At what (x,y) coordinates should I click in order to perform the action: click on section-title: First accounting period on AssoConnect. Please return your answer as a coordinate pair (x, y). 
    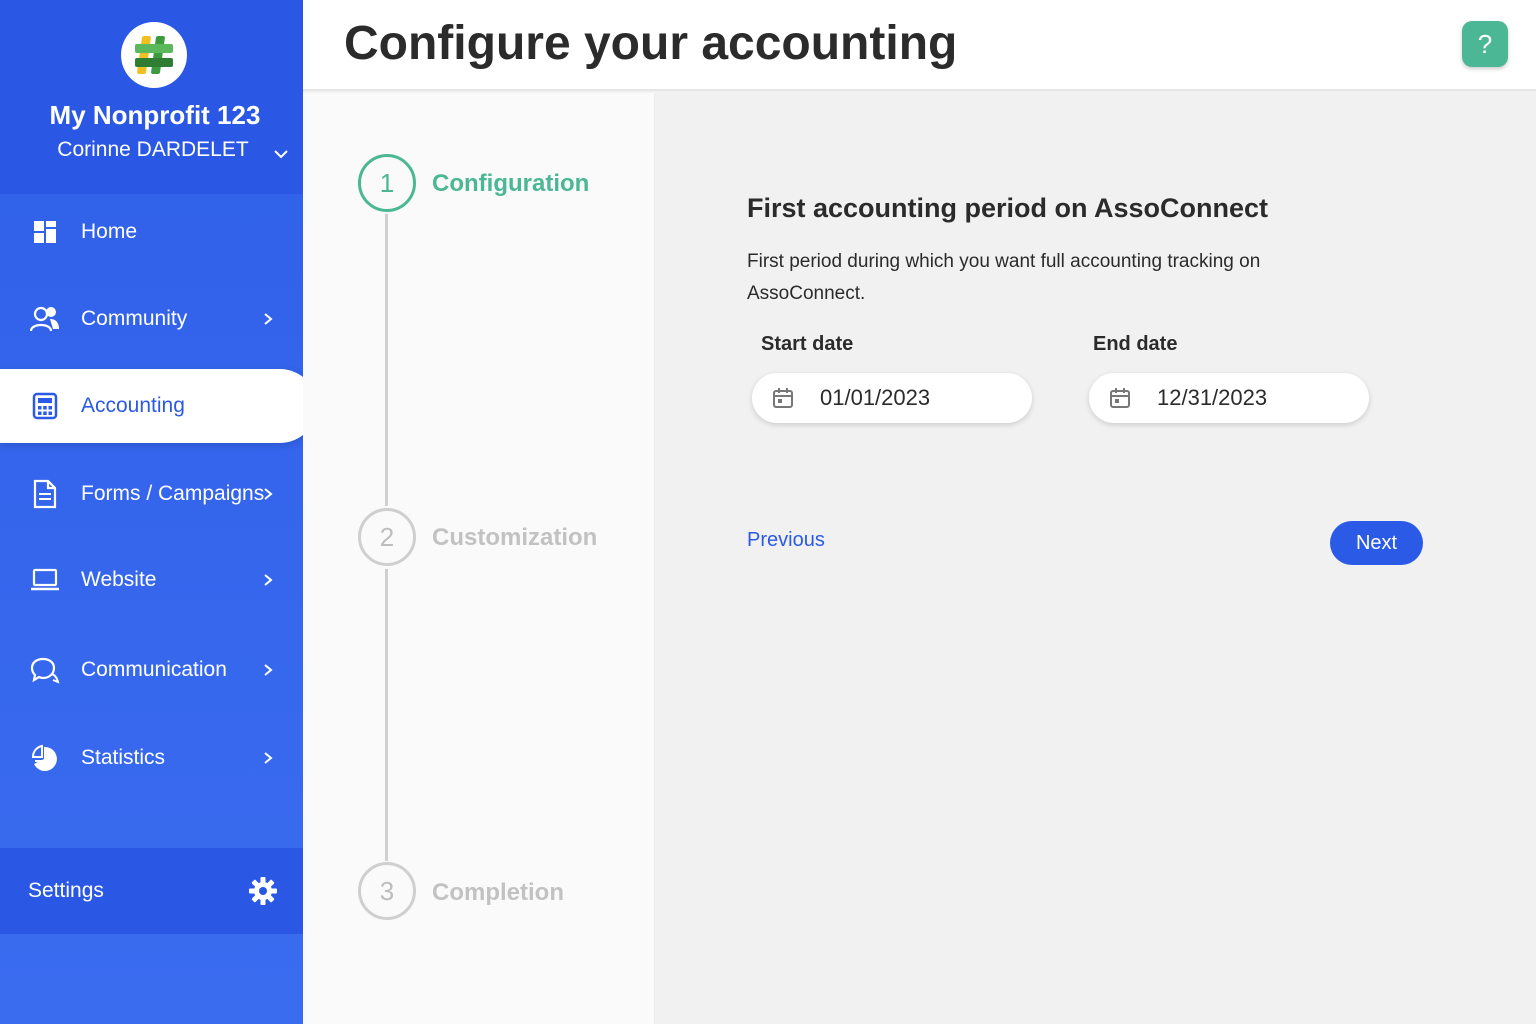
    Looking at the image, I should click on (1008, 208).